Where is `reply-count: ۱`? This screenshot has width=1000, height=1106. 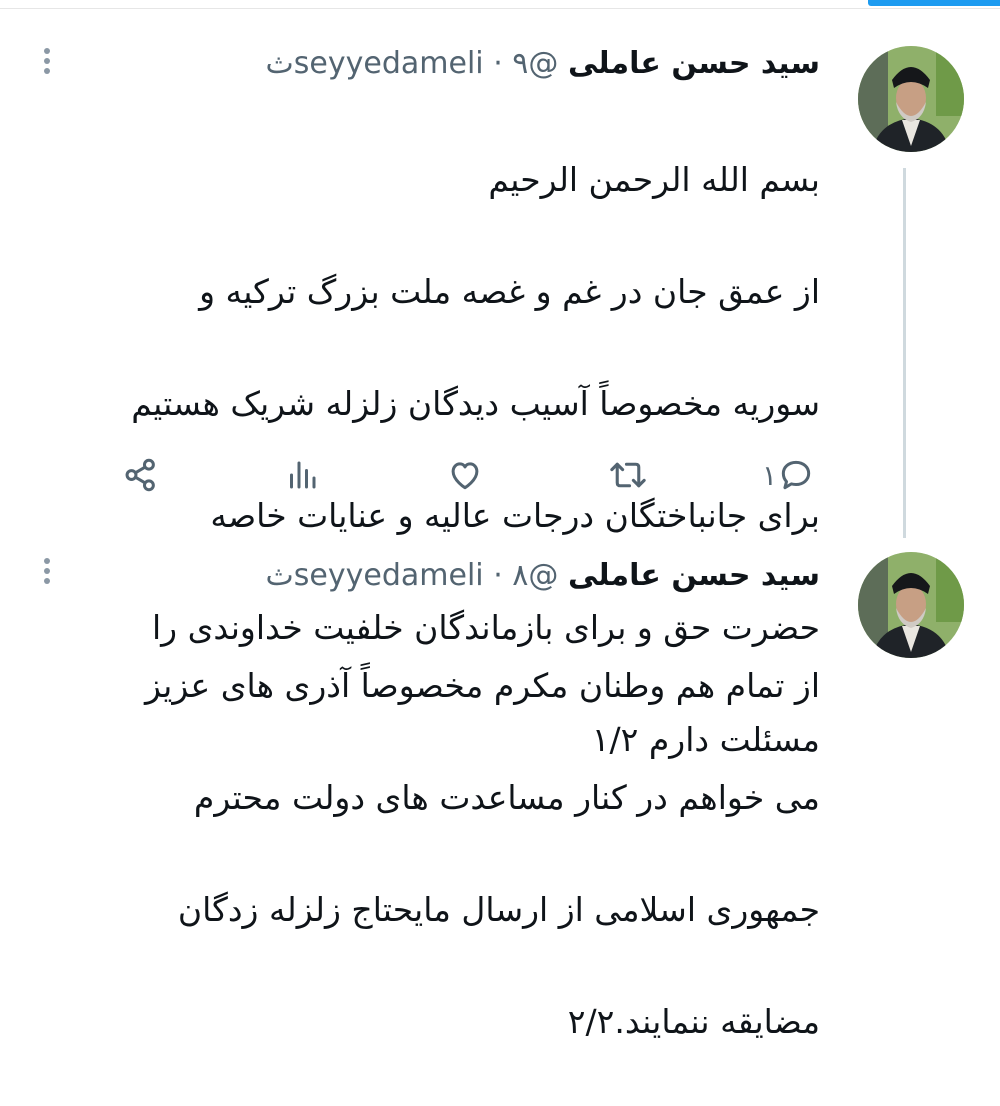 reply-count: ۱ is located at coordinates (770, 475).